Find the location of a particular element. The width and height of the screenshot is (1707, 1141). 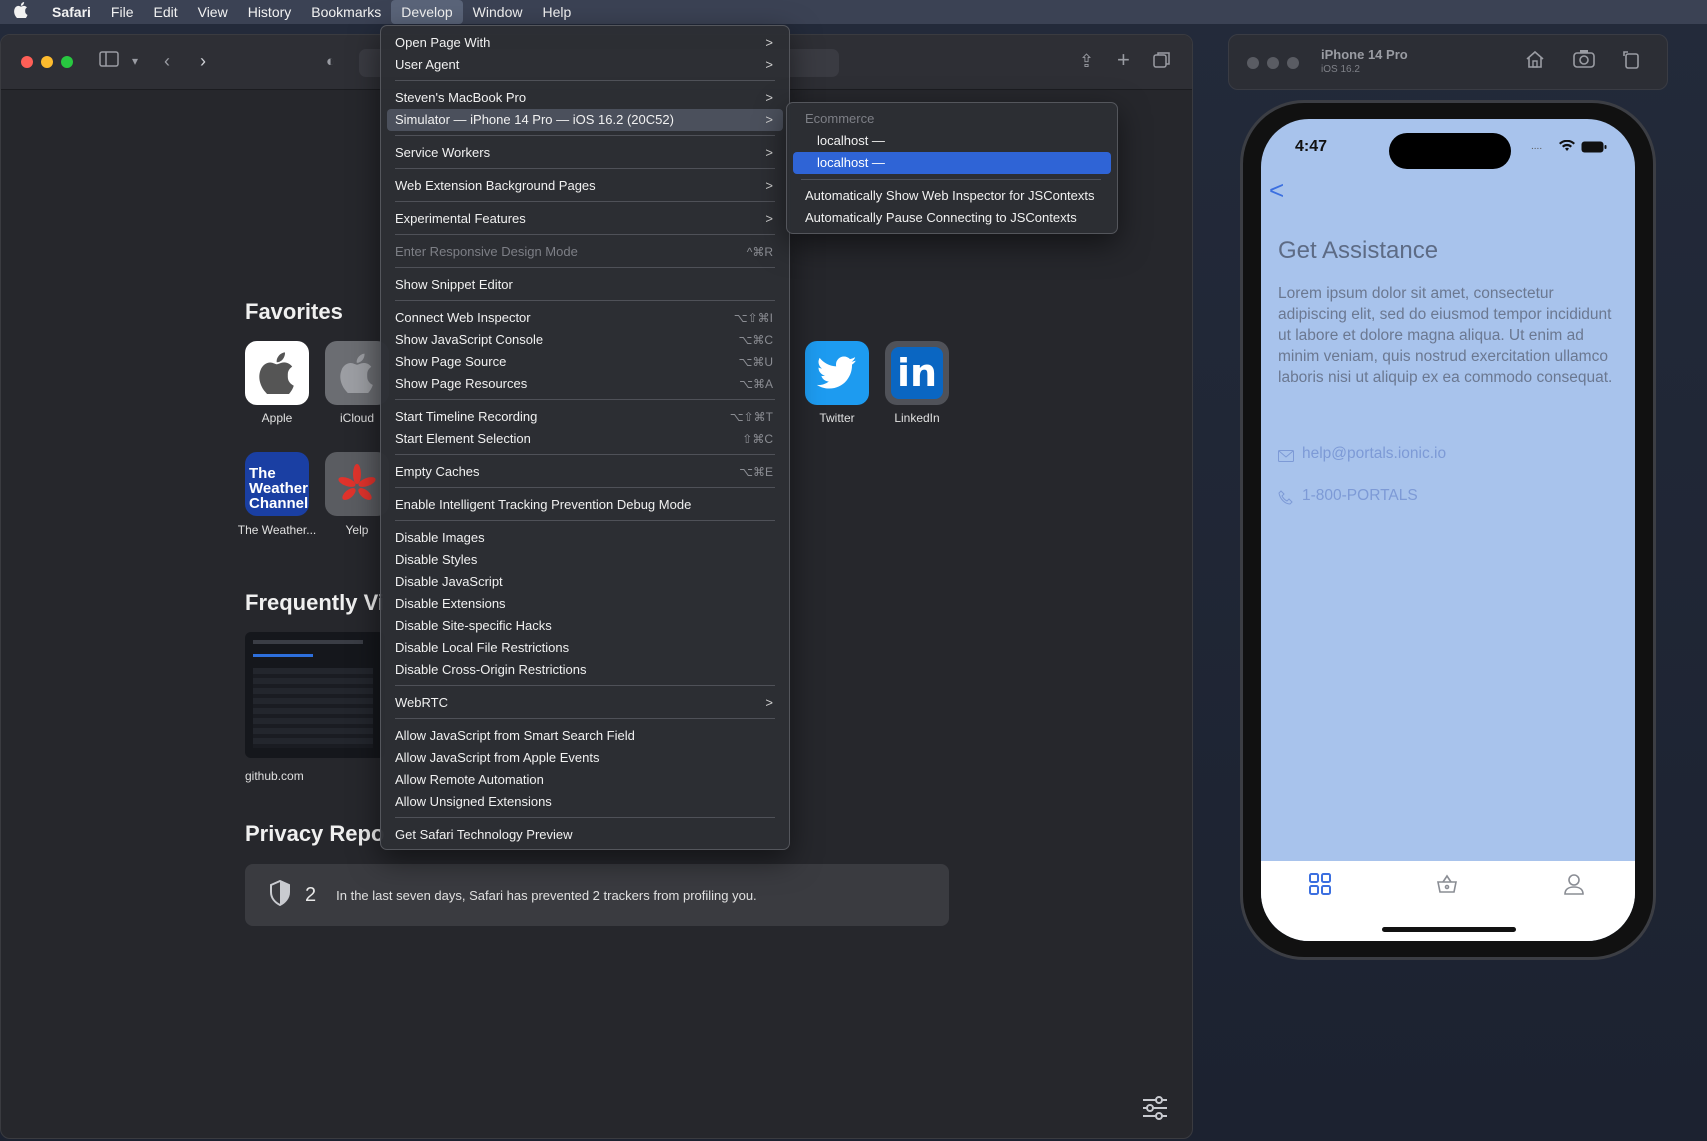

menu-item-user-agent: User Agent > is located at coordinates (585, 65).